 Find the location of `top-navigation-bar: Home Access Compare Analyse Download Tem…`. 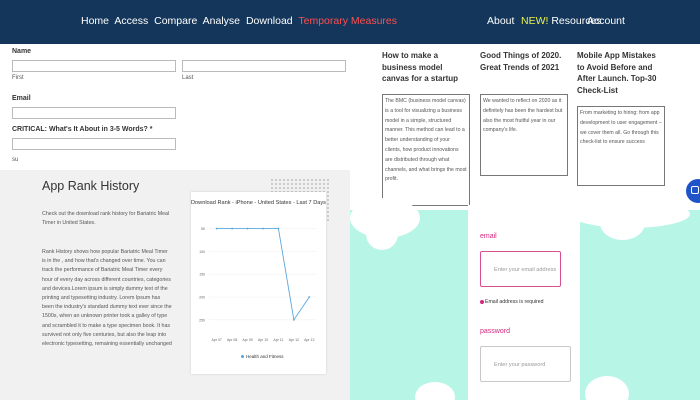

top-navigation-bar: Home Access Compare Analyse Download Tem… is located at coordinates (350, 22).